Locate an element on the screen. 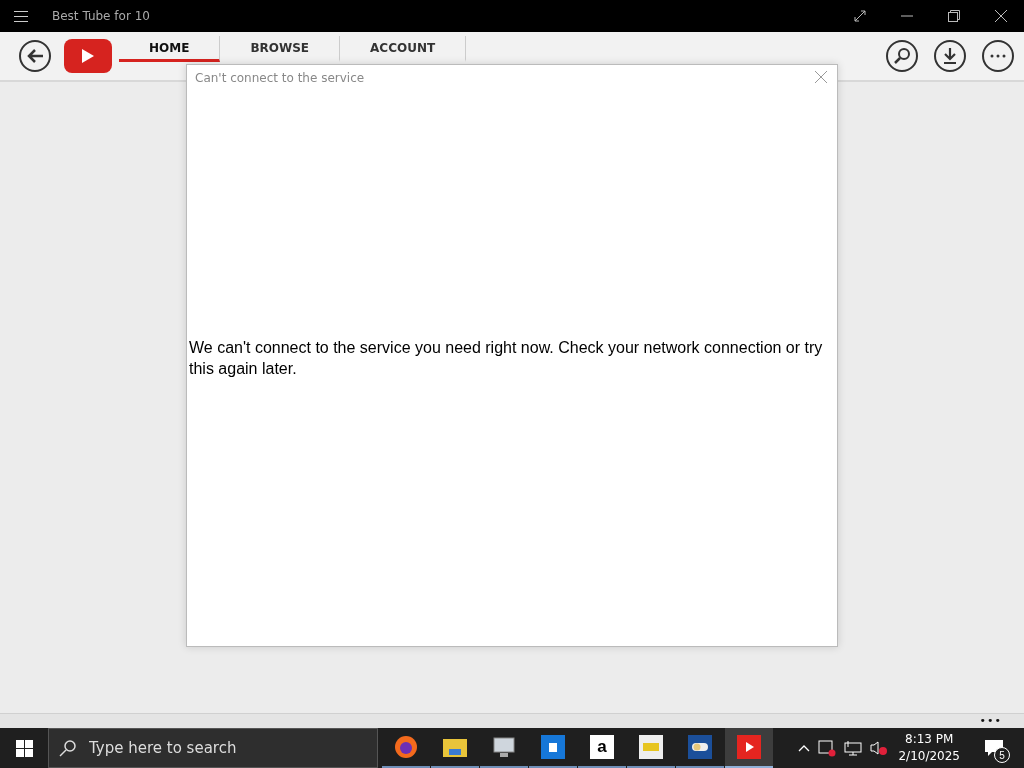 The width and height of the screenshot is (1024, 768). minimize-icon is located at coordinates (906, 16).